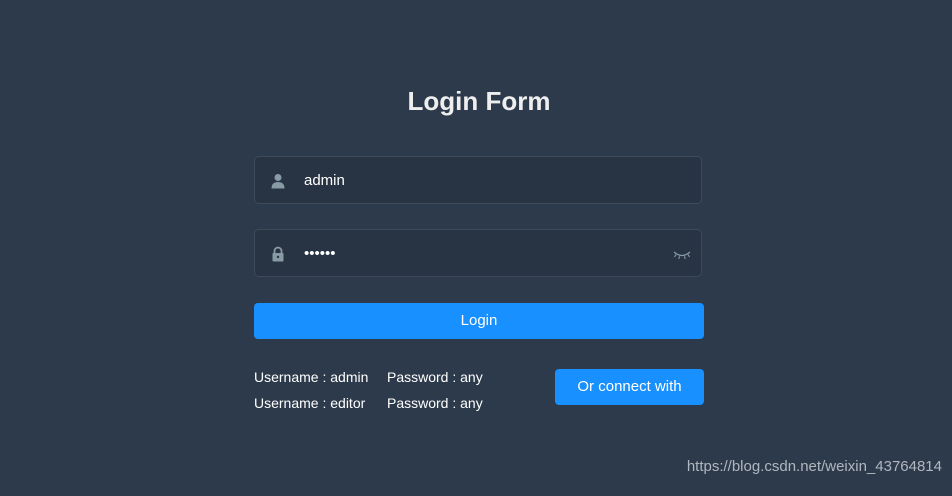 The image size is (952, 496). What do you see at coordinates (629, 387) in the screenshot?
I see `connect-with-button: Or connect with` at bounding box center [629, 387].